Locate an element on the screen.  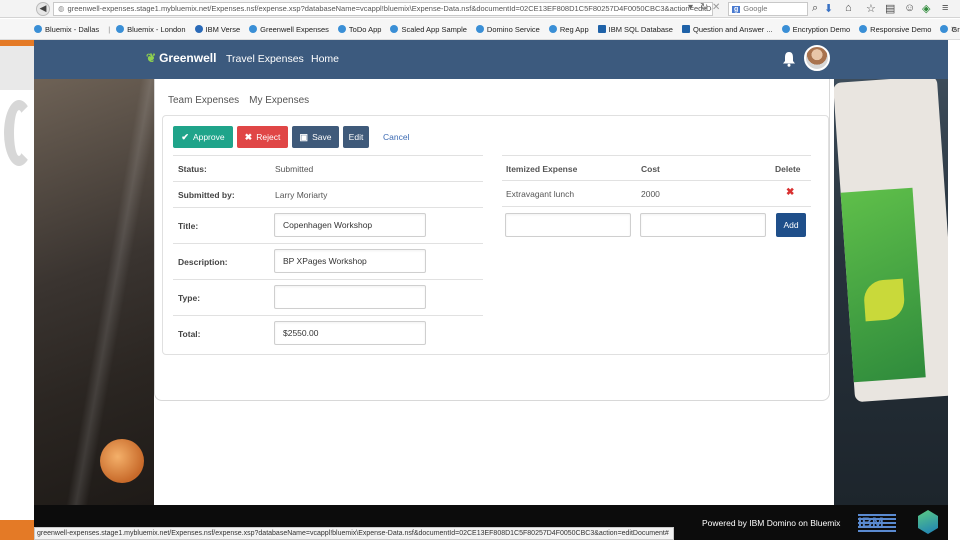
type-field is located at coordinates (350, 297).